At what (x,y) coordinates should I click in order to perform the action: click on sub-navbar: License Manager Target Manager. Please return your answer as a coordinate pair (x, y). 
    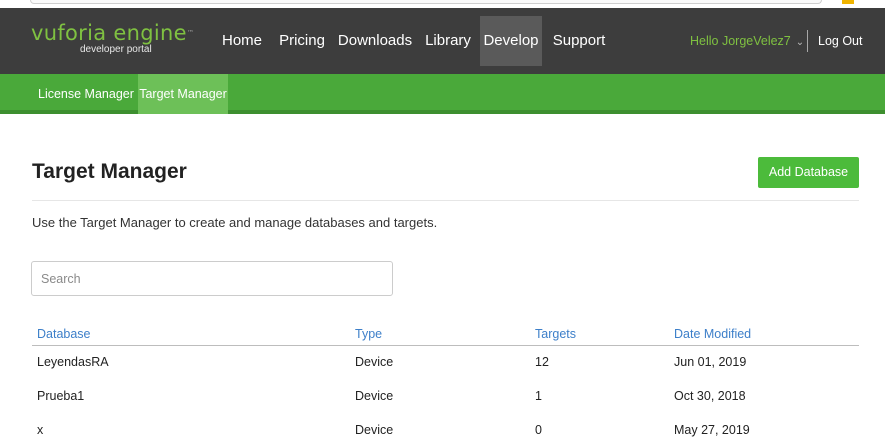
    Looking at the image, I should click on (442, 94).